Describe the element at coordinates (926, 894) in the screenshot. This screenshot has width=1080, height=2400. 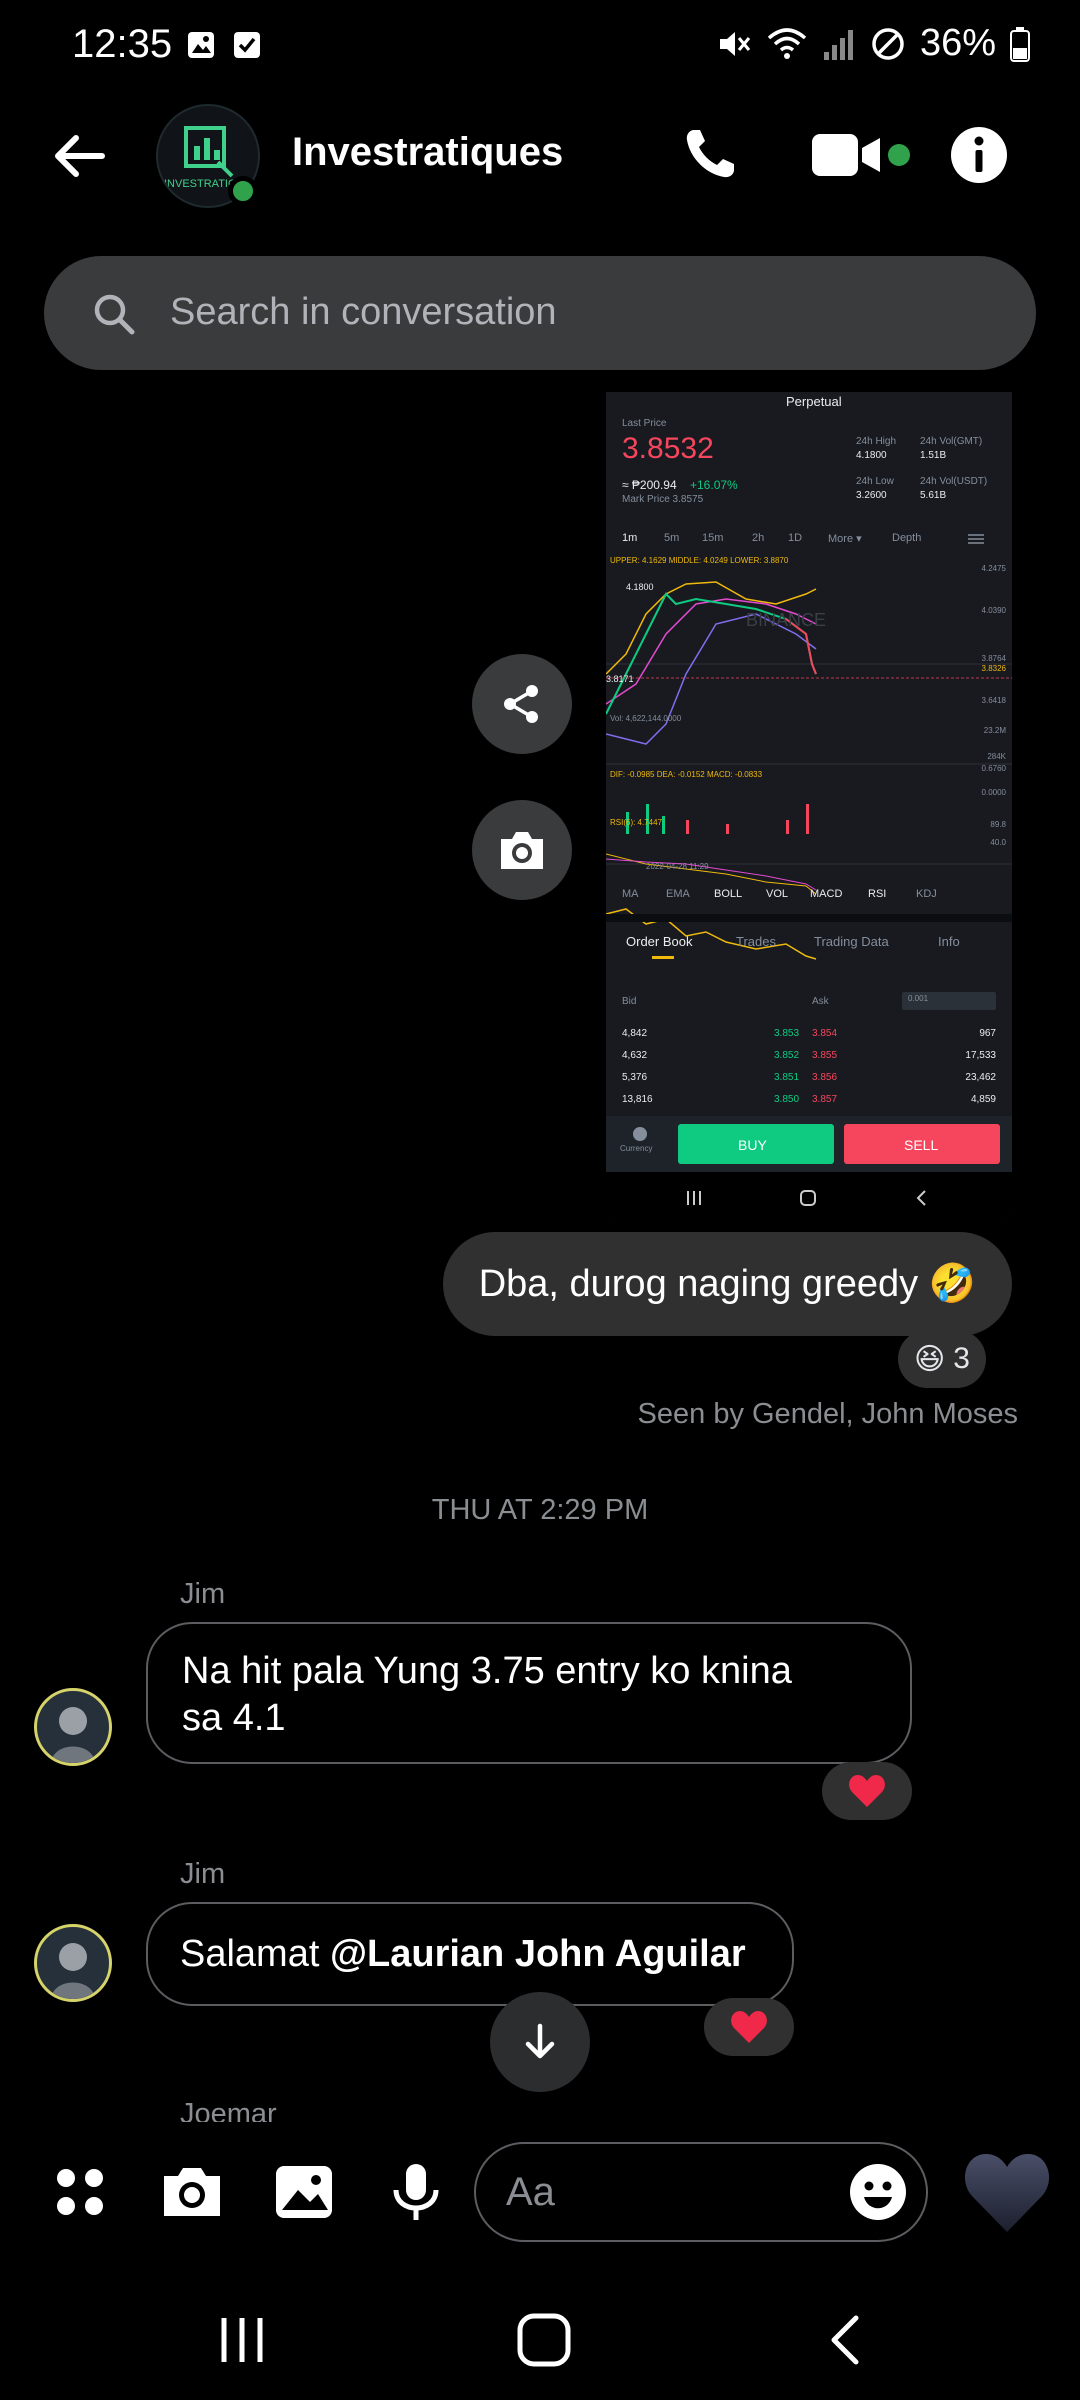
I see `indicator-tab: KDJ` at that location.